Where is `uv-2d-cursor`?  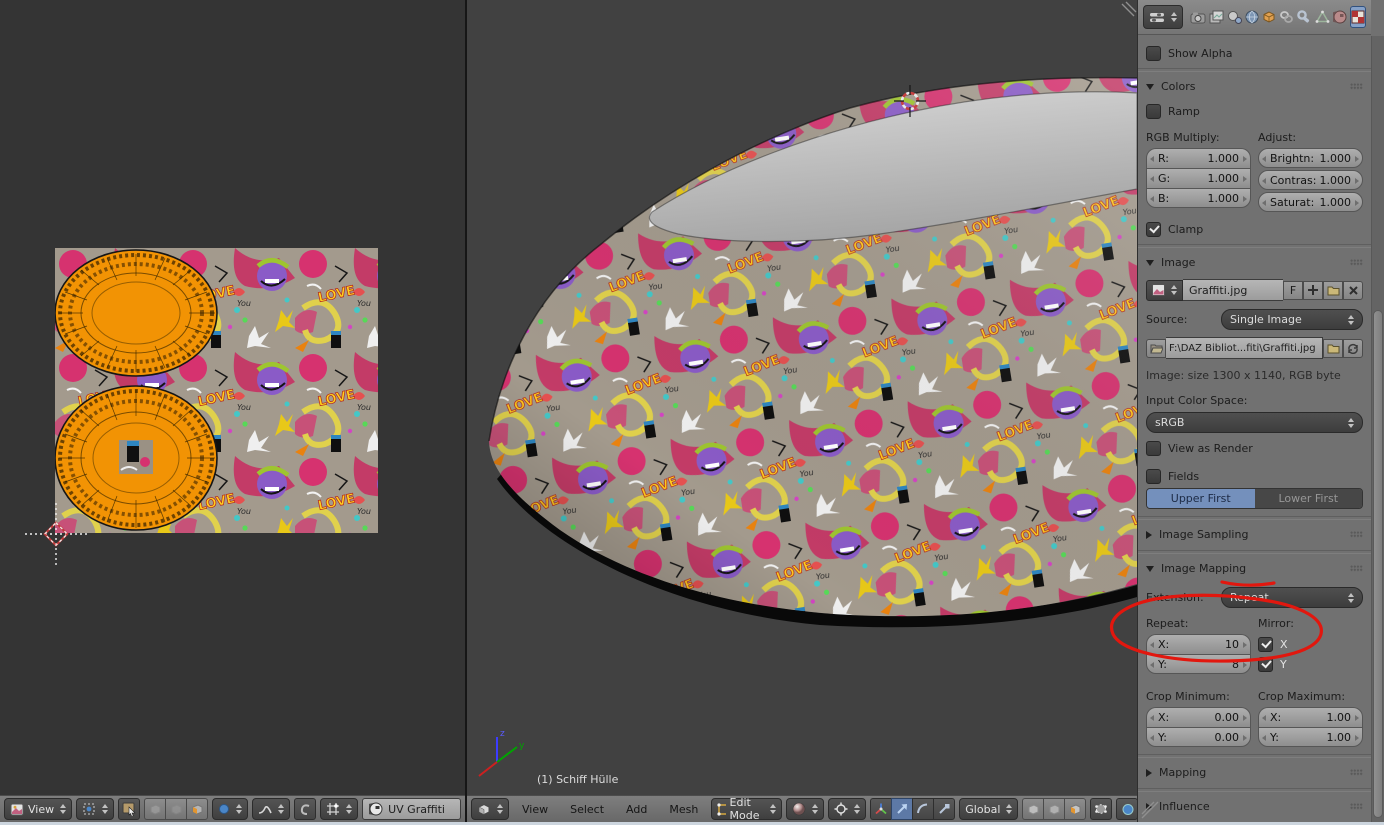 uv-2d-cursor is located at coordinates (56, 534).